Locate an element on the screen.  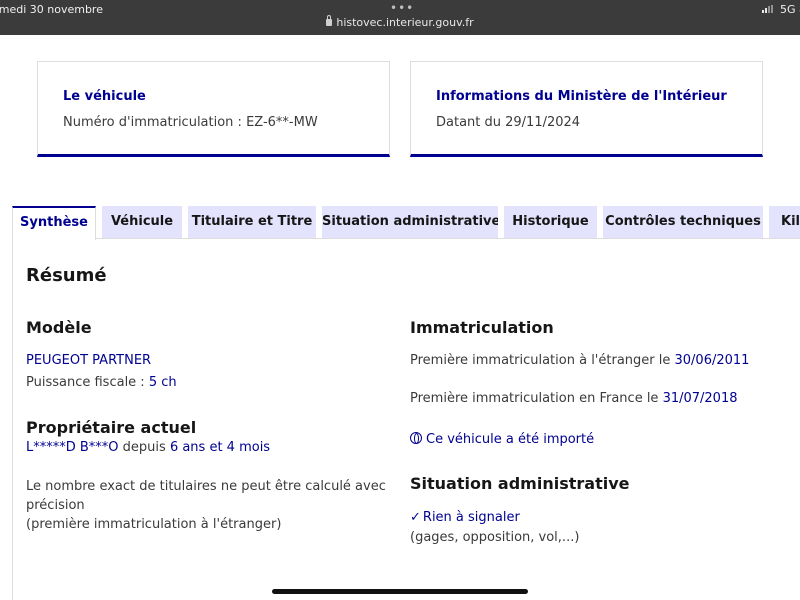
tab-divider is located at coordinates (448, 238).